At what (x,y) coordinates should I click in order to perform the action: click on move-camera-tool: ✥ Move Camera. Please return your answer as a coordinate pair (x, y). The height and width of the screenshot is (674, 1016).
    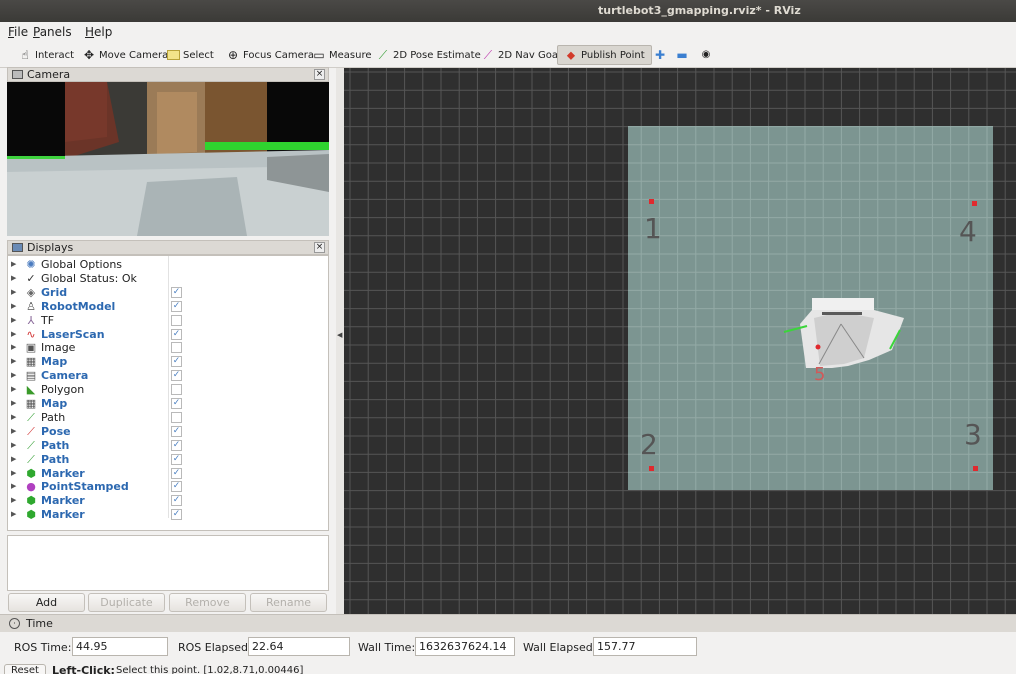
    Looking at the image, I should click on (125, 55).